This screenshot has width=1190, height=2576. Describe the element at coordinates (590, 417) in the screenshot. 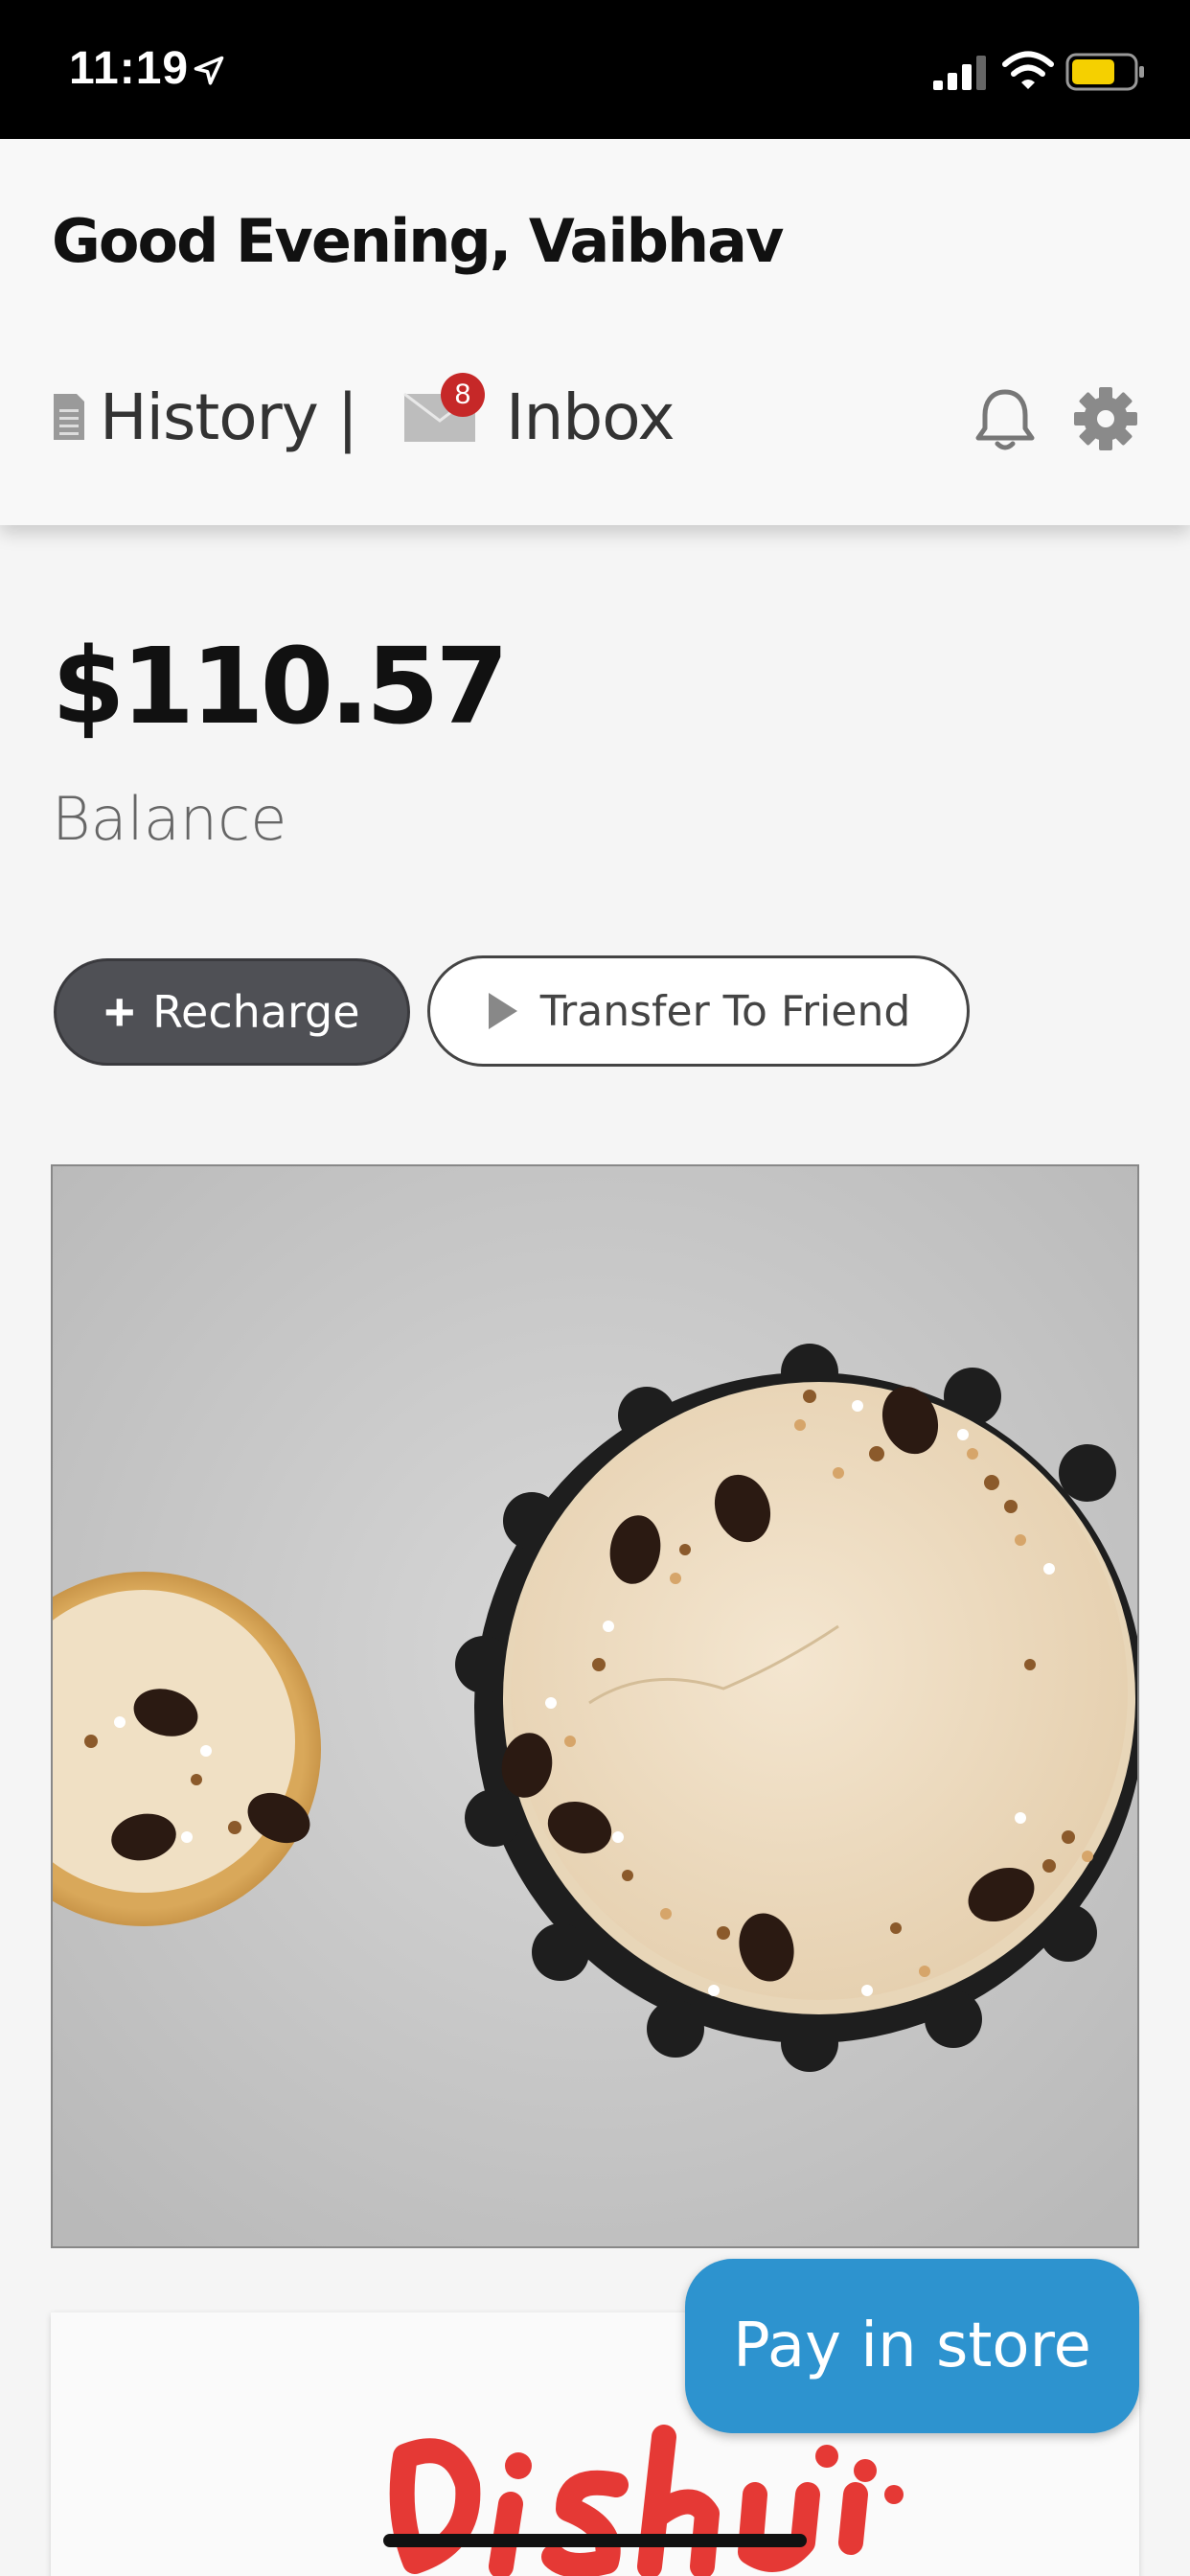

I see `inbox-label: Inbox` at that location.